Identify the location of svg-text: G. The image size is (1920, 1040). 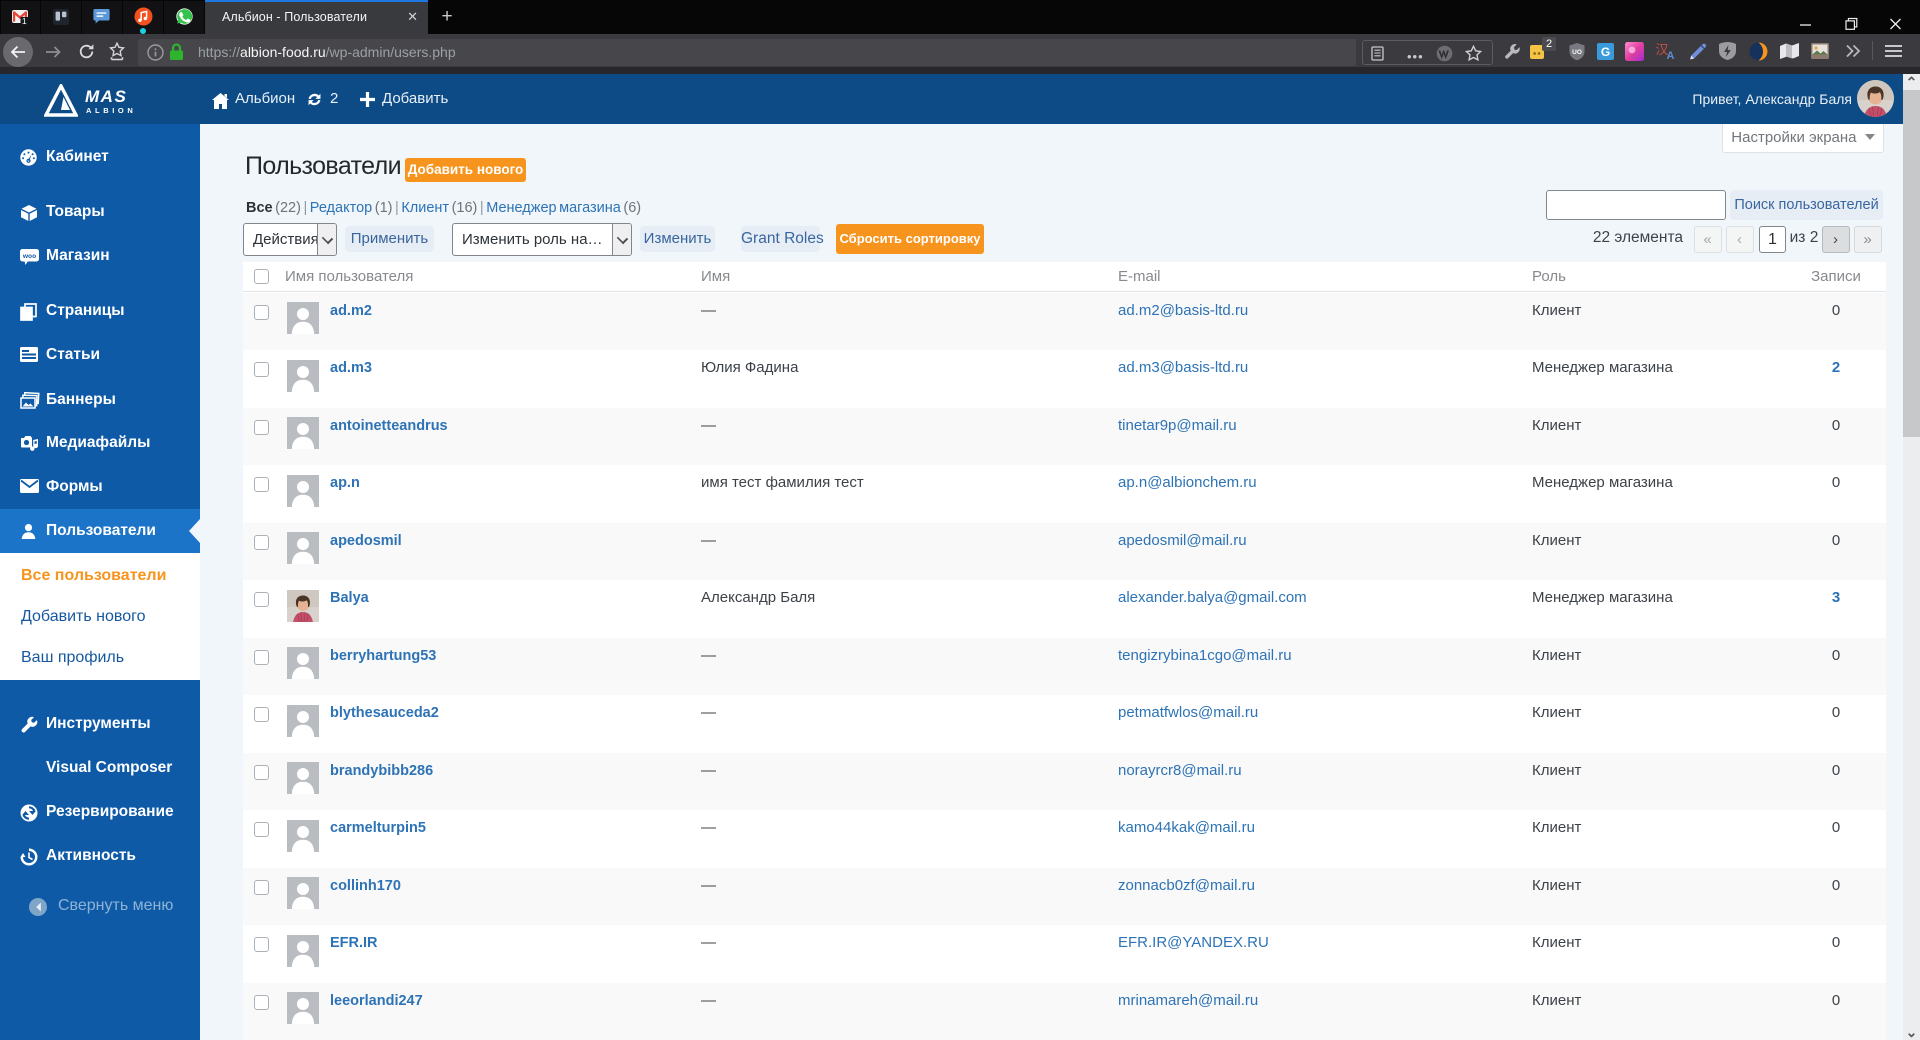
(1605, 52).